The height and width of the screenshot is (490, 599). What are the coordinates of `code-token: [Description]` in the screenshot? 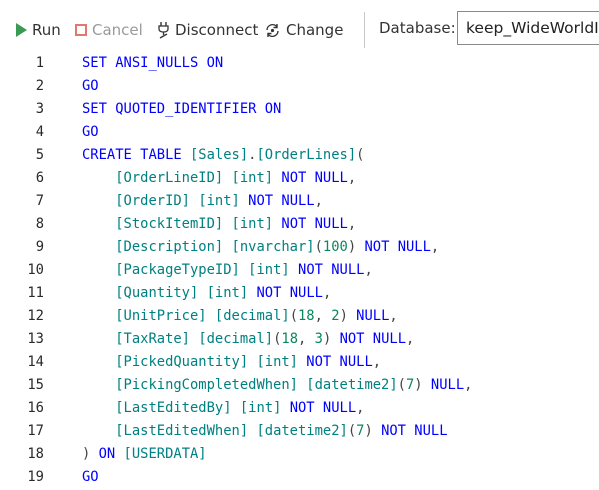 It's located at (169, 247).